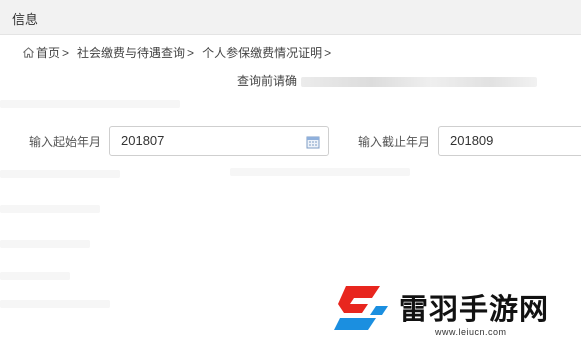  I want to click on query-notice: 查询前请确, so click(387, 80).